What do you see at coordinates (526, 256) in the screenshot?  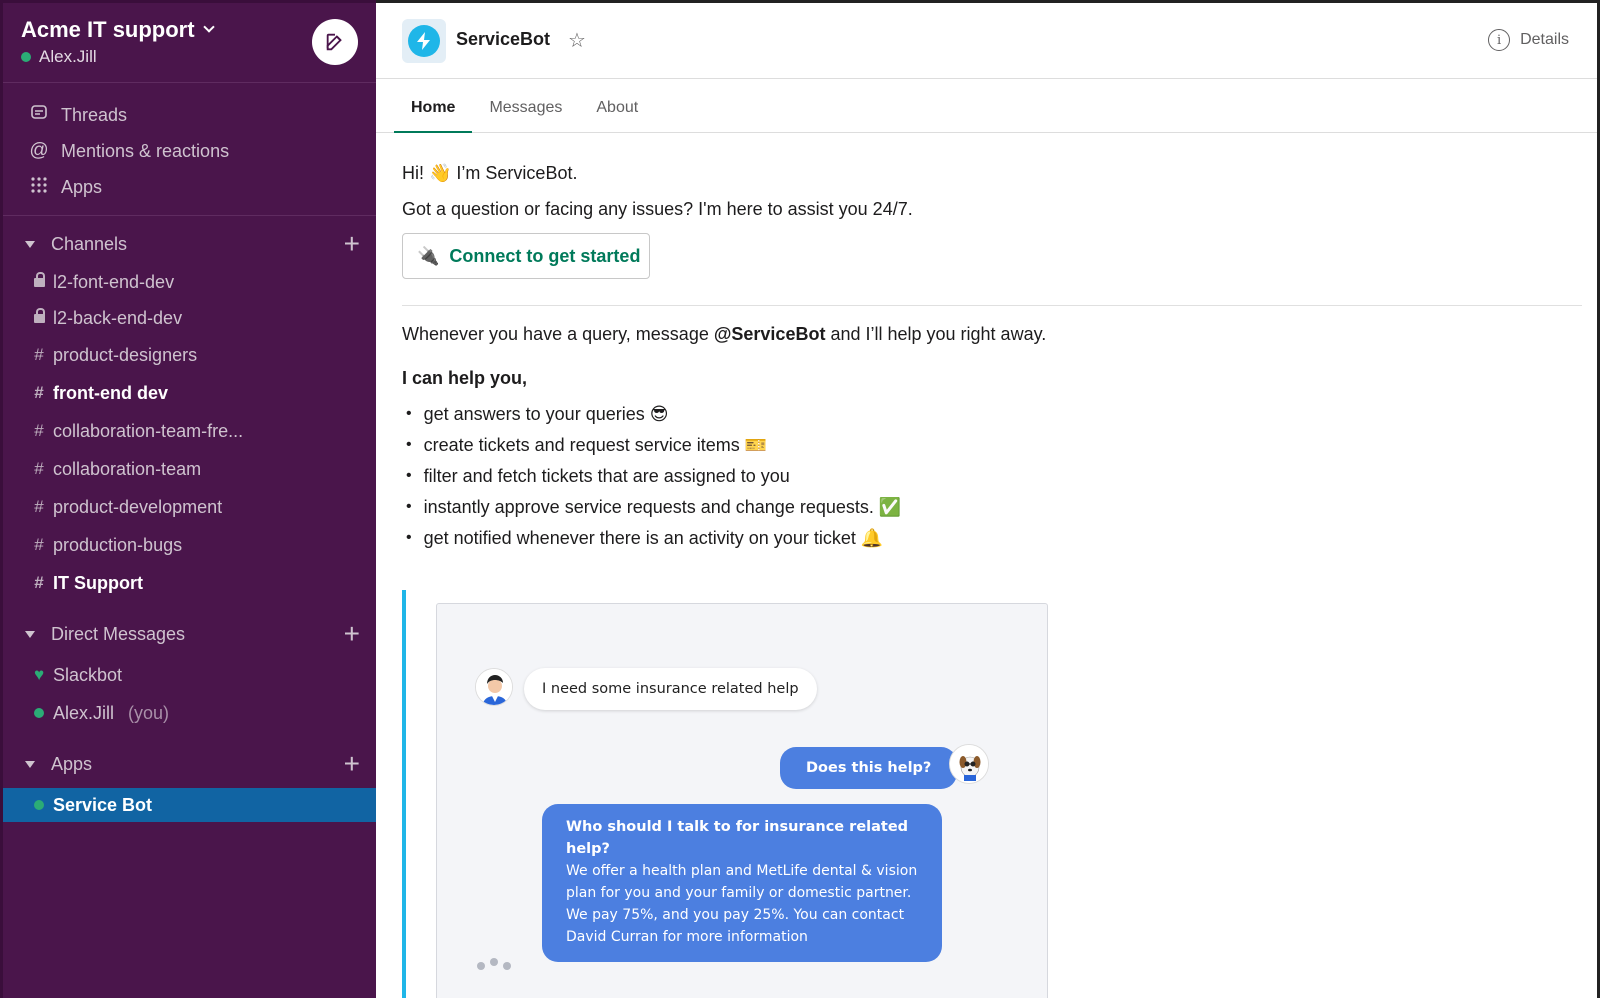 I see `connect-button: 🔌 Connect to get started` at bounding box center [526, 256].